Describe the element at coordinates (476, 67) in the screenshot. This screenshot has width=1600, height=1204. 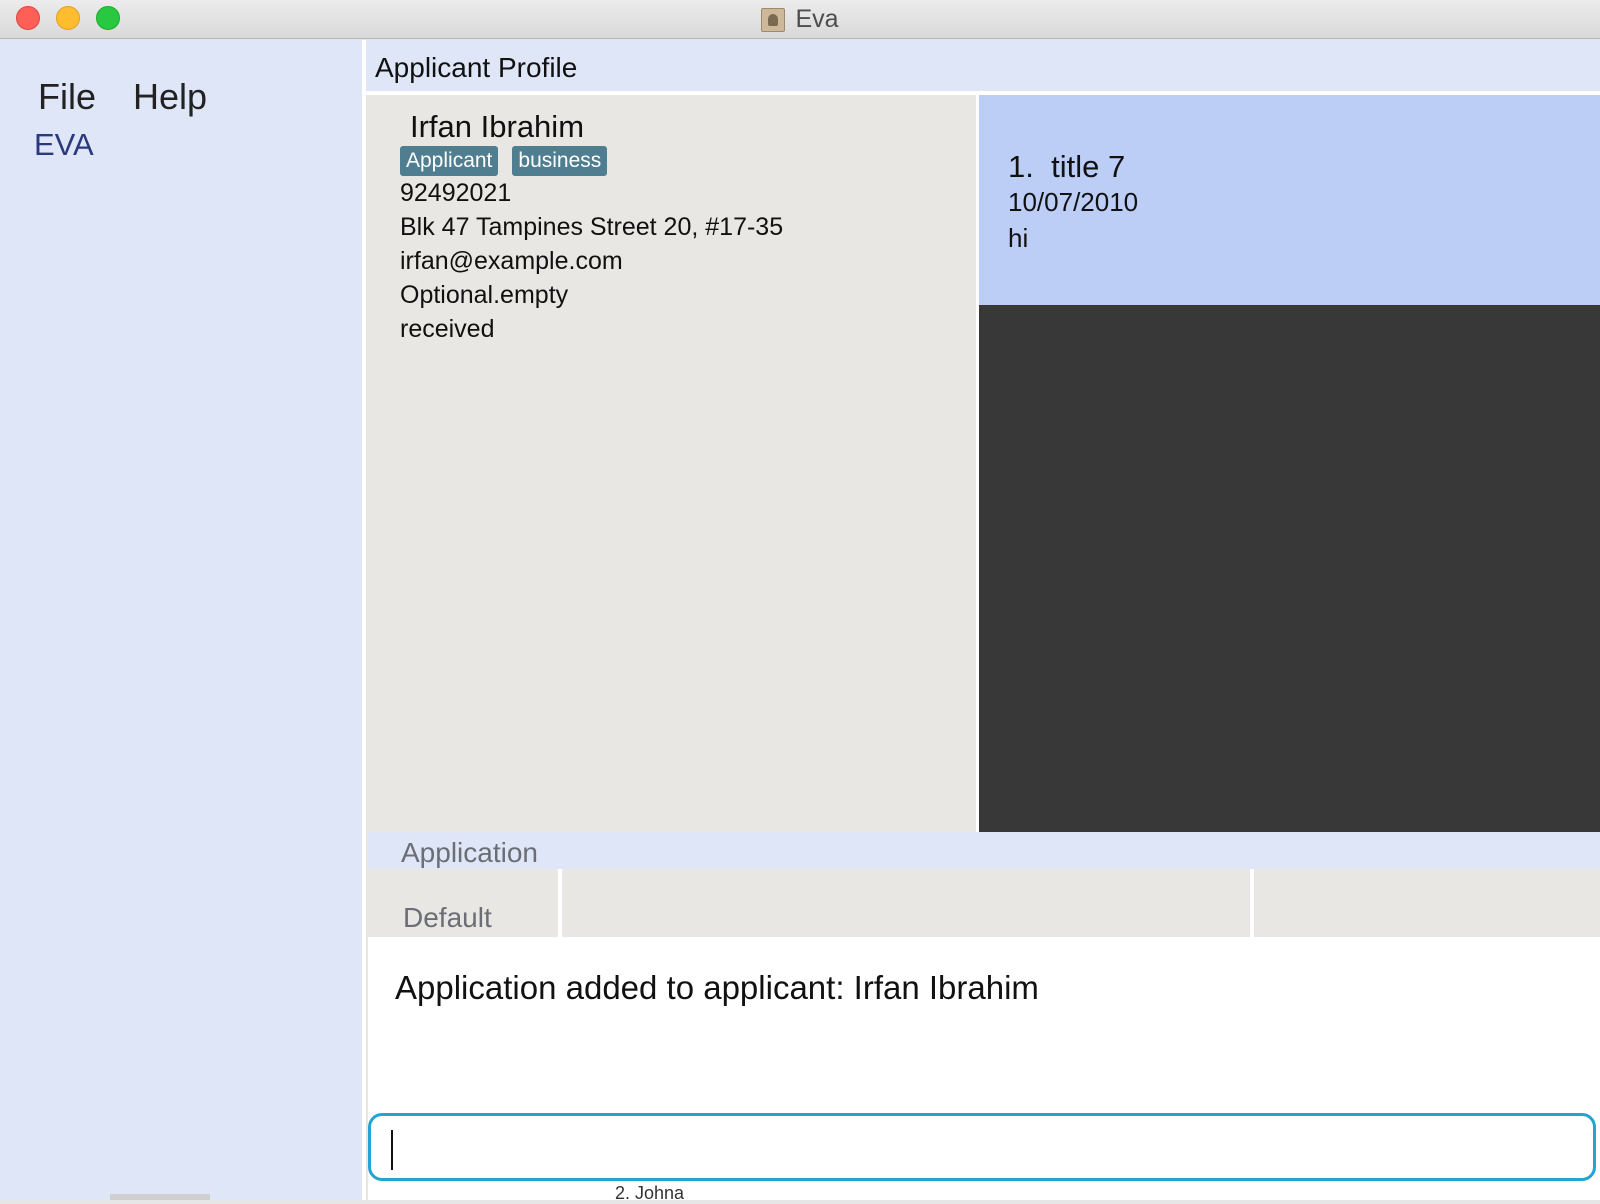
I see `page-title: Applicant Profile` at that location.